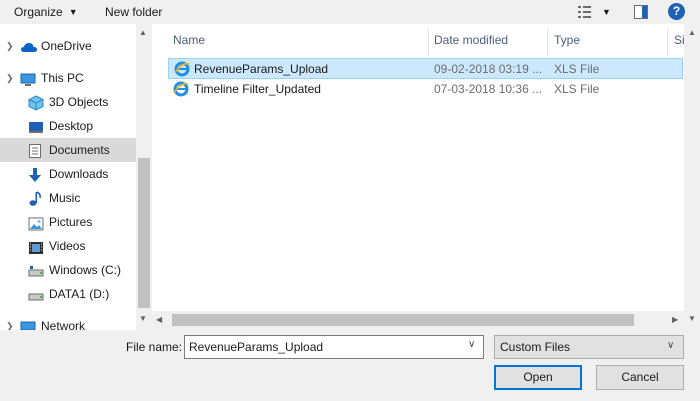  What do you see at coordinates (36, 174) in the screenshot?
I see `downloads-icon` at bounding box center [36, 174].